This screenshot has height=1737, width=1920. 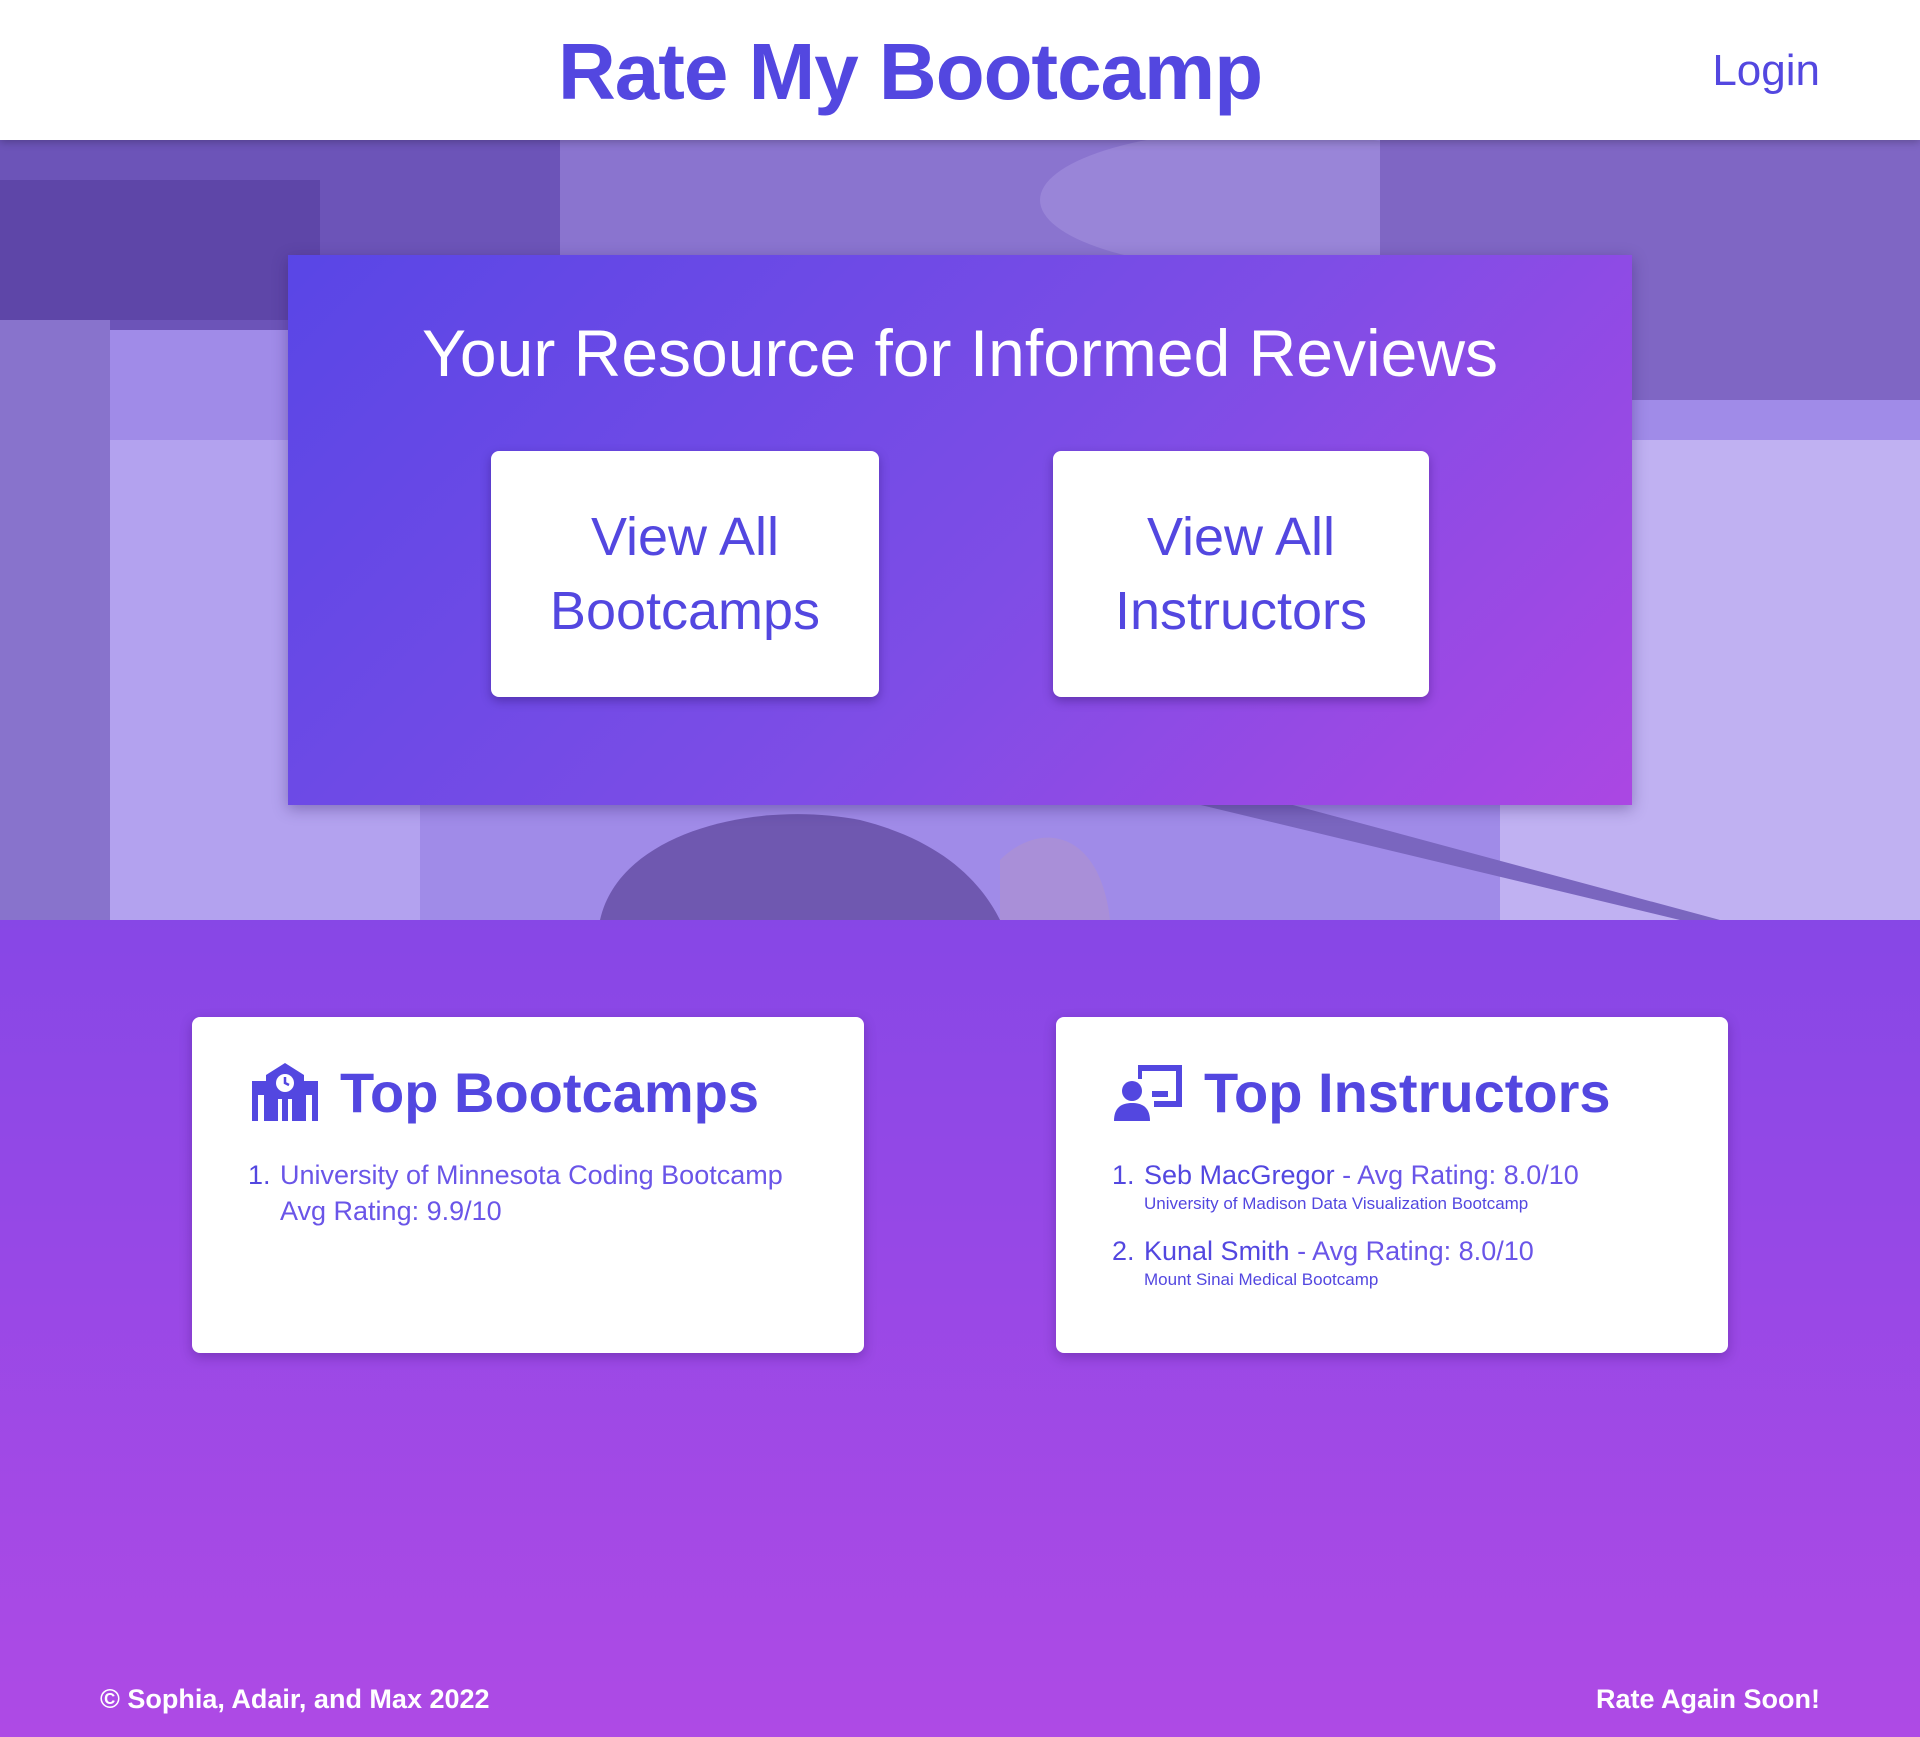 What do you see at coordinates (531, 1175) in the screenshot?
I see `bootcamp-name: University of Minnesota Coding Bootcamp` at bounding box center [531, 1175].